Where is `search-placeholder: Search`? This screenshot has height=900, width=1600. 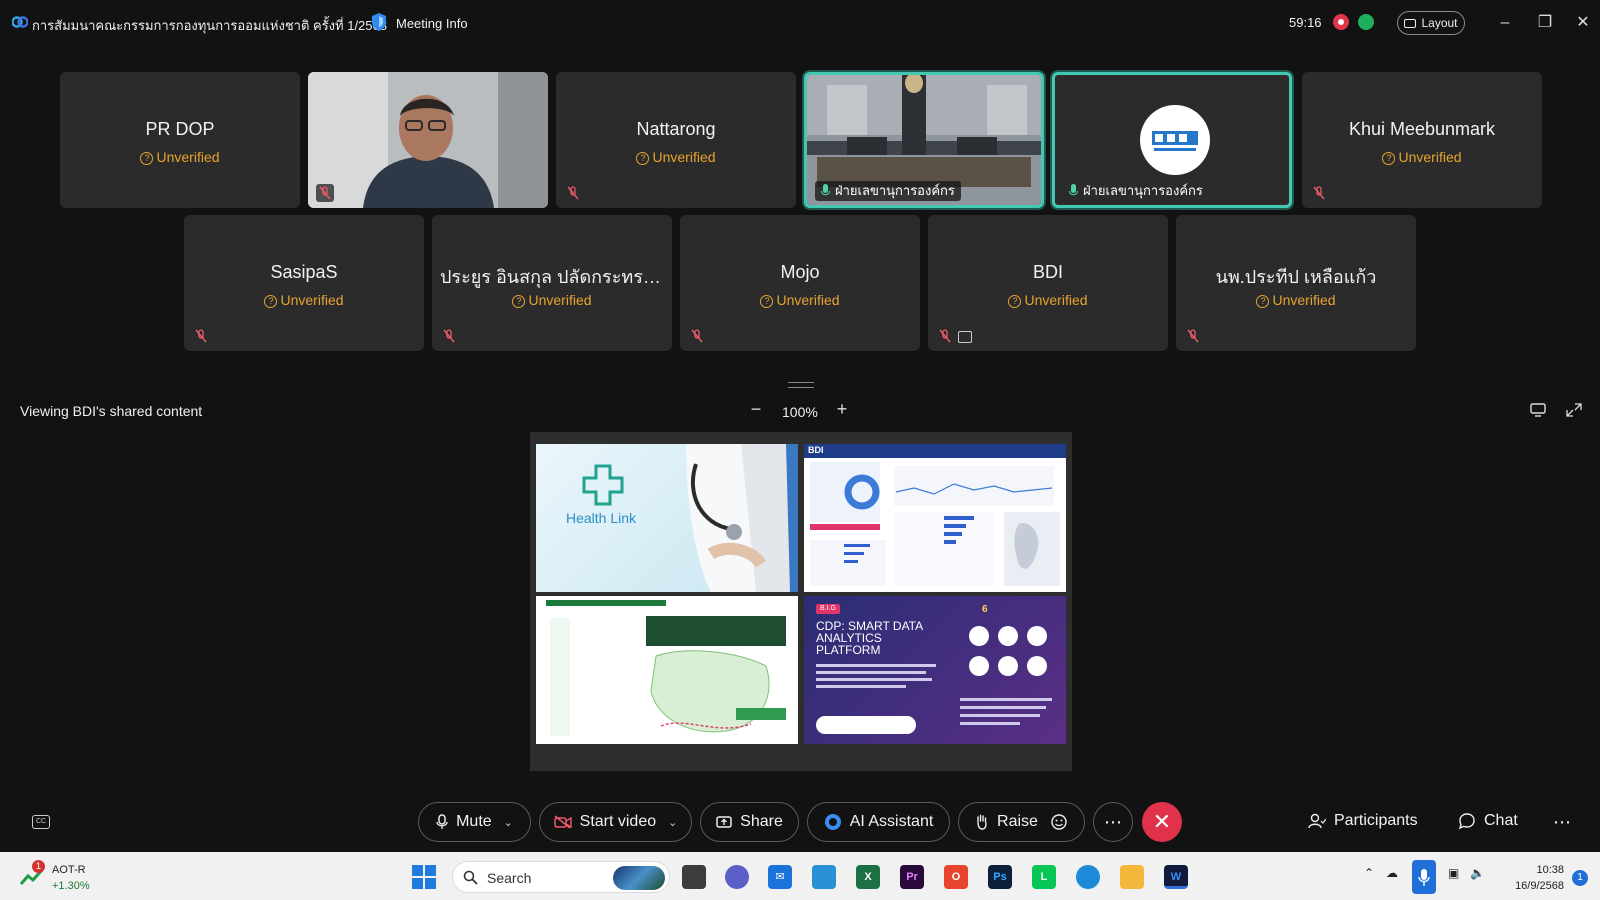
search-placeholder: Search is located at coordinates (509, 878).